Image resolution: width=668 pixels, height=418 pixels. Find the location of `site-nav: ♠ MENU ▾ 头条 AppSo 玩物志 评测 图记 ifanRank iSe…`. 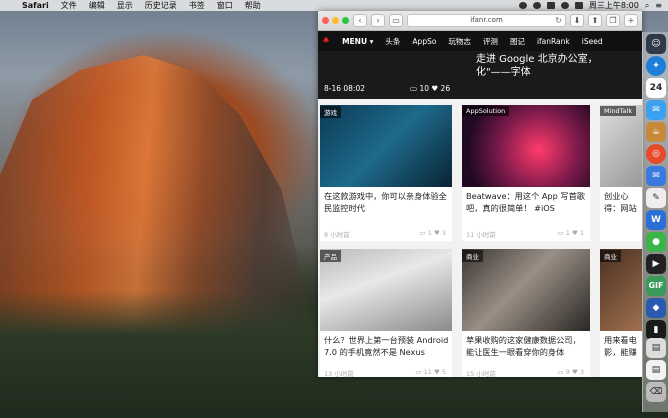

site-nav: ♠ MENU ▾ 头条 AppSo 玩物志 评测 图记 ifanRank iSe… is located at coordinates (480, 41).